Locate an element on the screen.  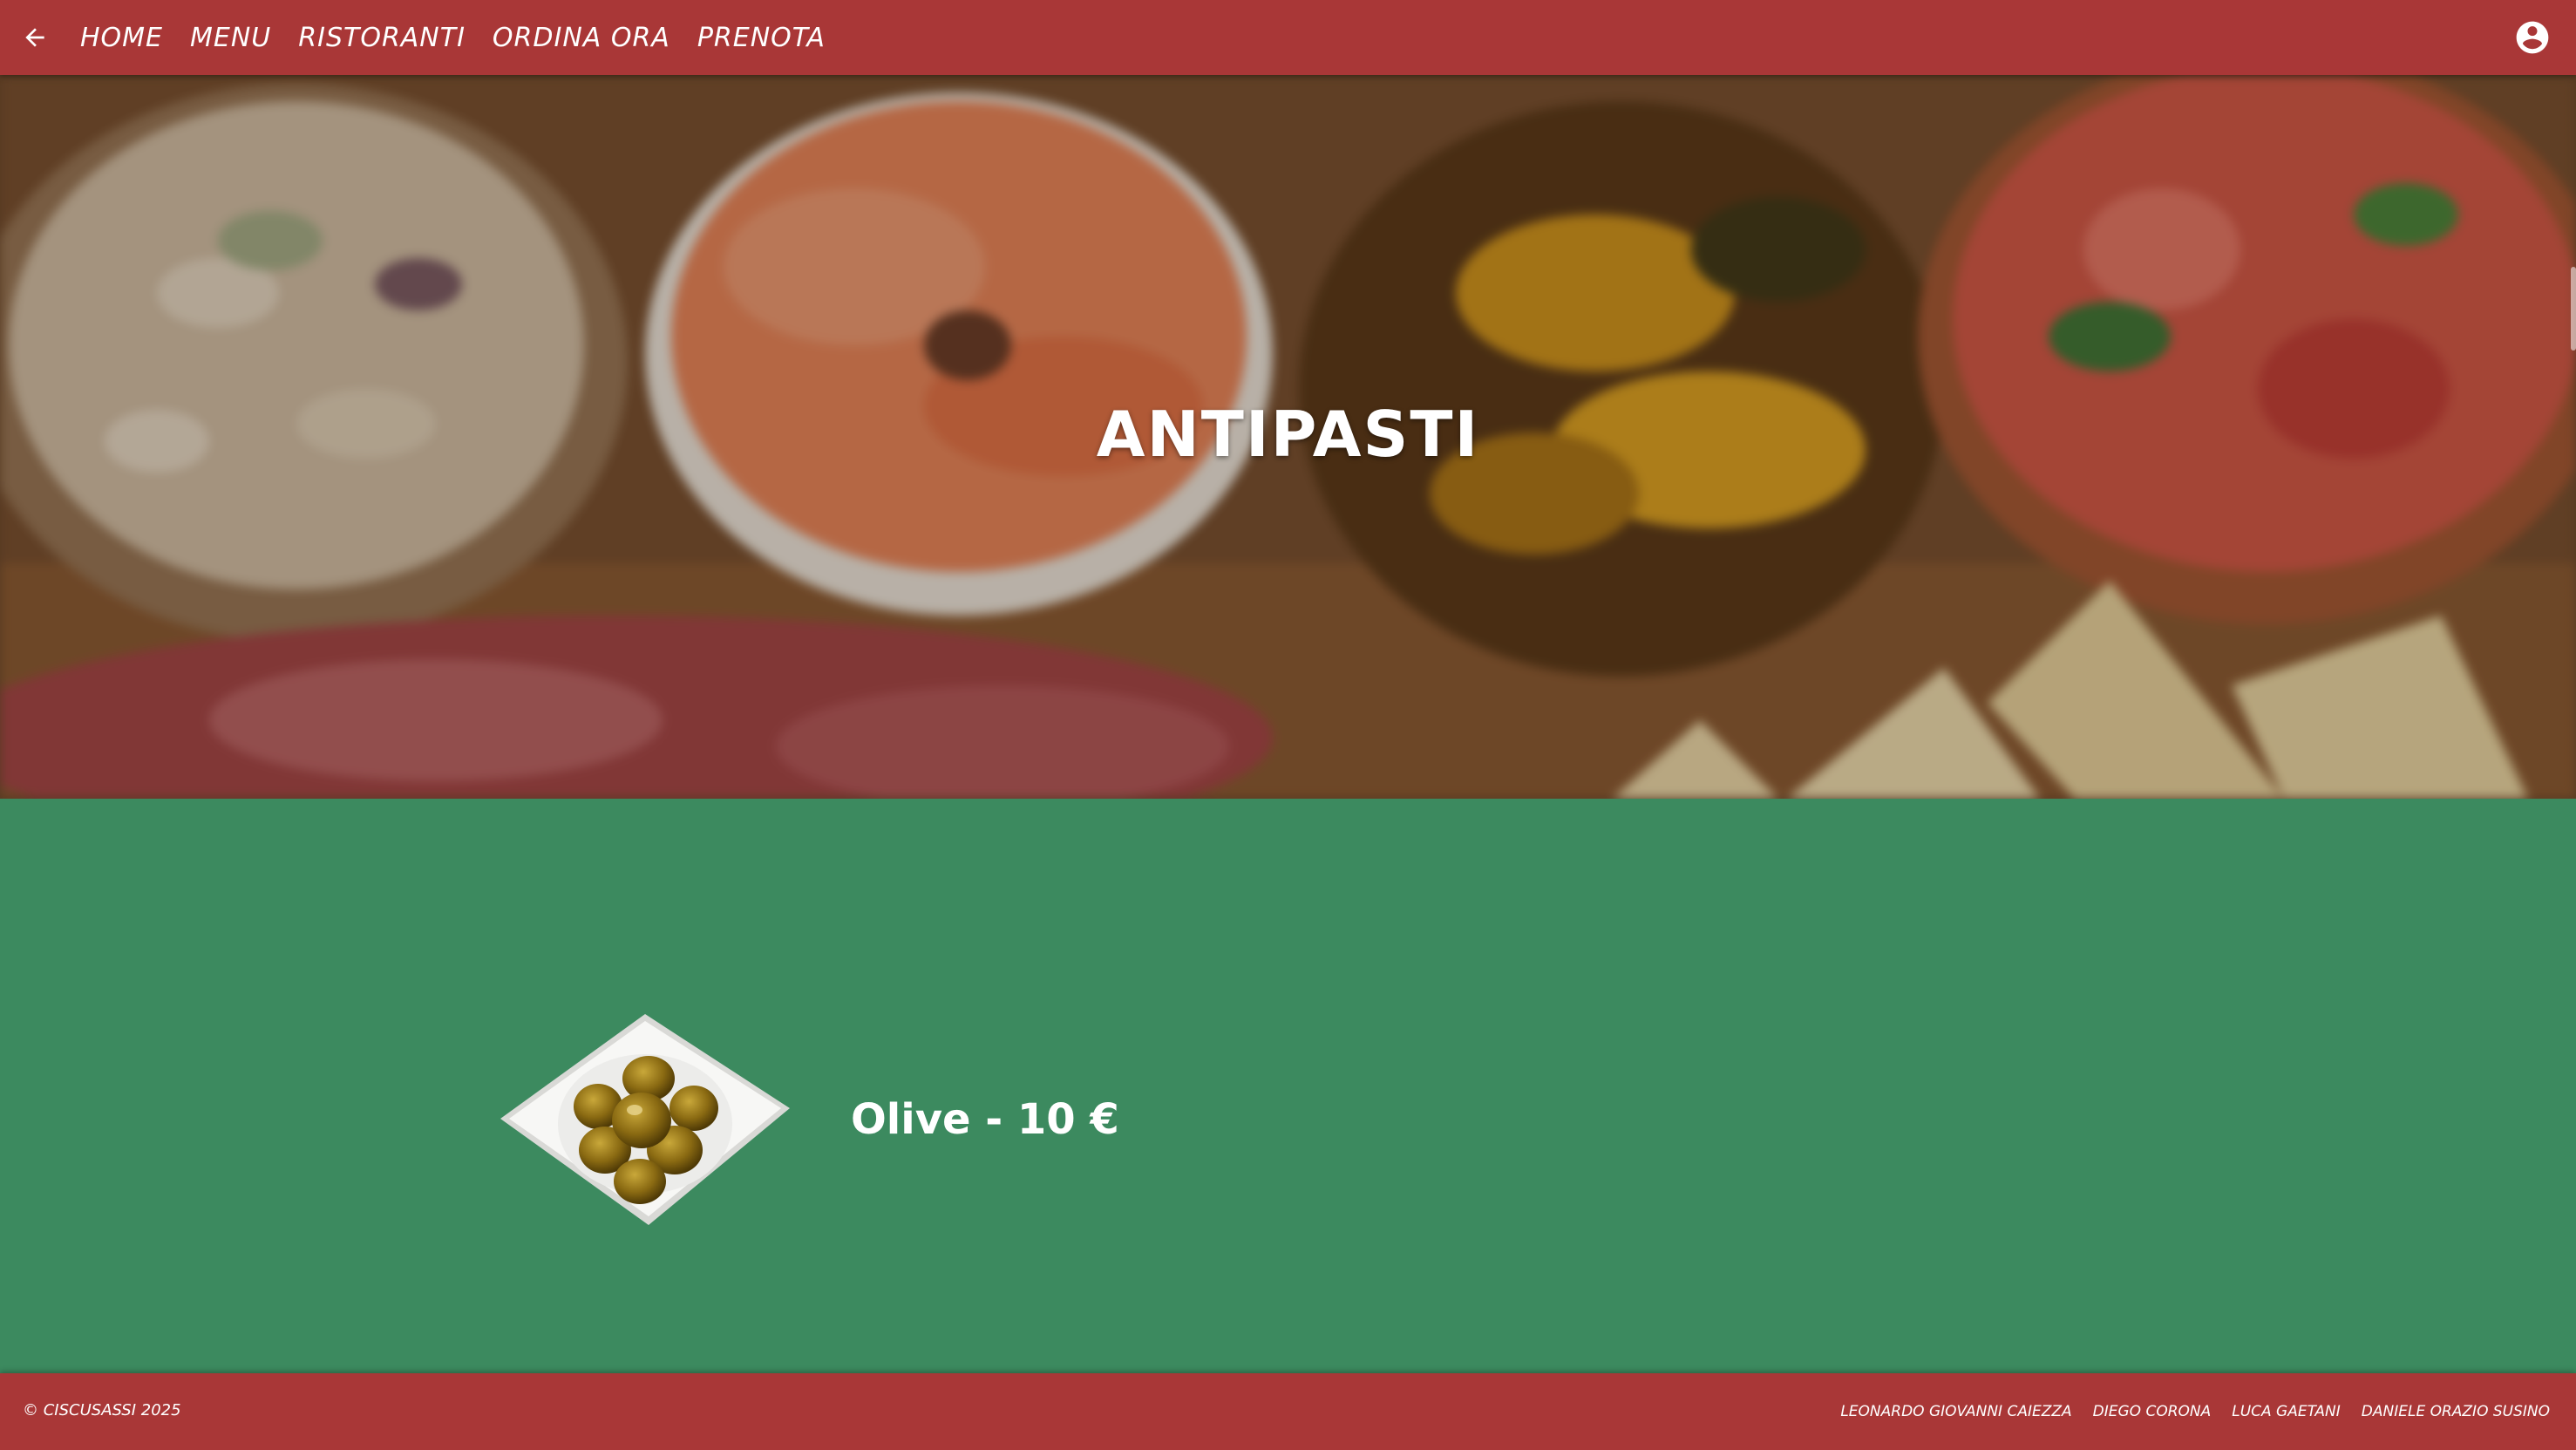
nav-link-ristoranti: RISTORANTI is located at coordinates (382, 38).